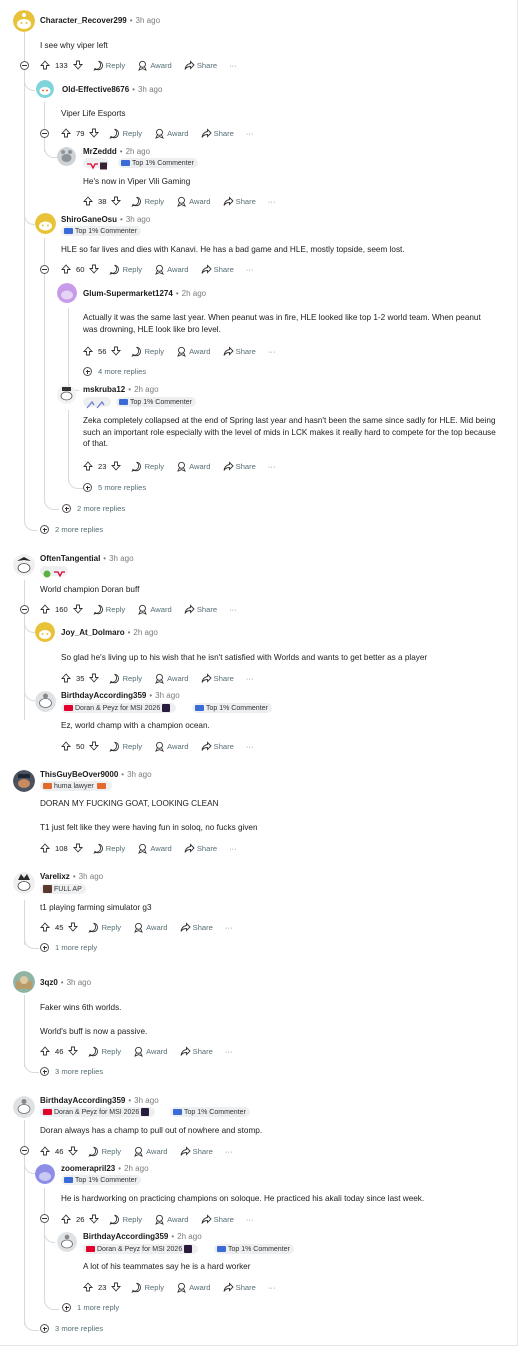 Image resolution: width=518 pixels, height=1346 pixels. Describe the element at coordinates (88, 1168) in the screenshot. I see `username: zoomerapril23` at that location.